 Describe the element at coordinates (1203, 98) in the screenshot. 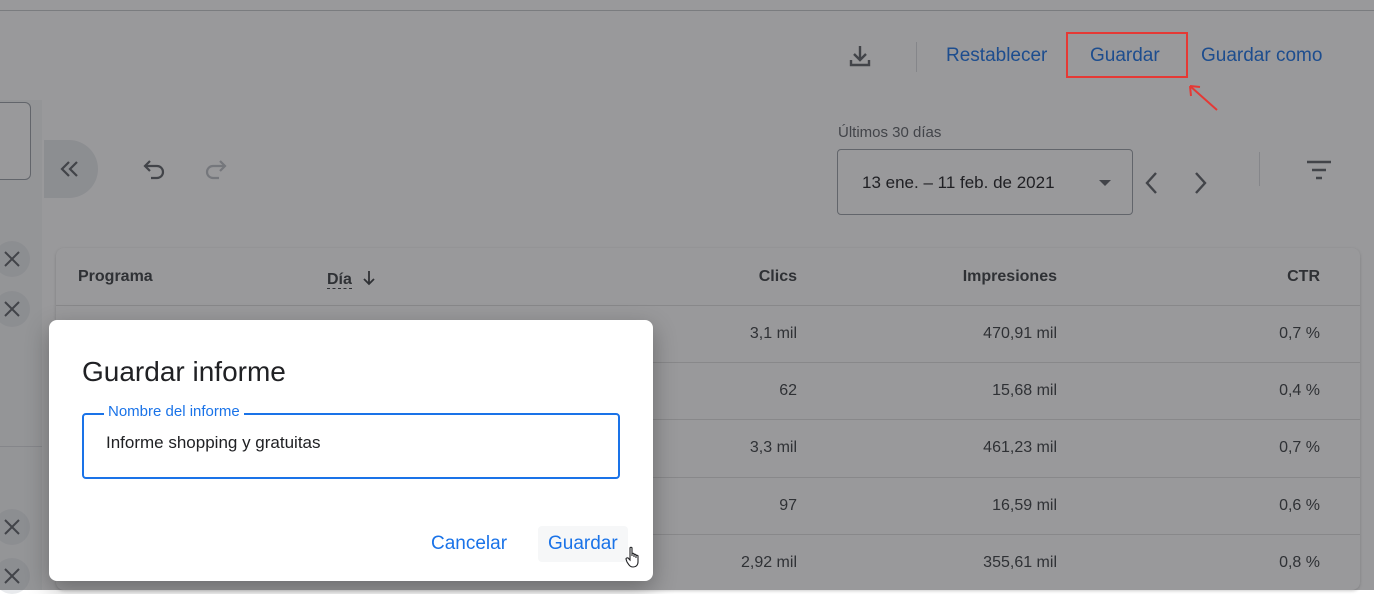

I see `annotation-arrow-icon` at that location.